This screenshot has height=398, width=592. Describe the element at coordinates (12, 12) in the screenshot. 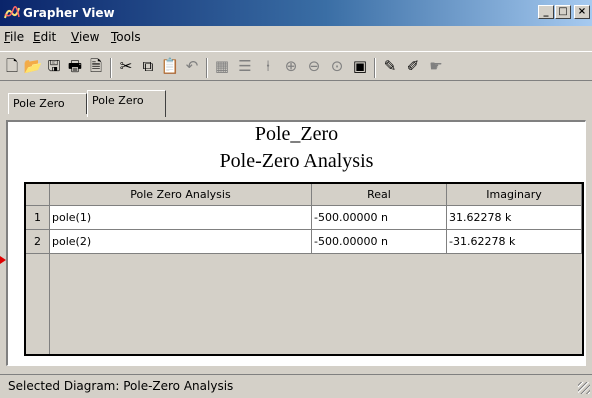

I see `grapher-app-icon` at that location.